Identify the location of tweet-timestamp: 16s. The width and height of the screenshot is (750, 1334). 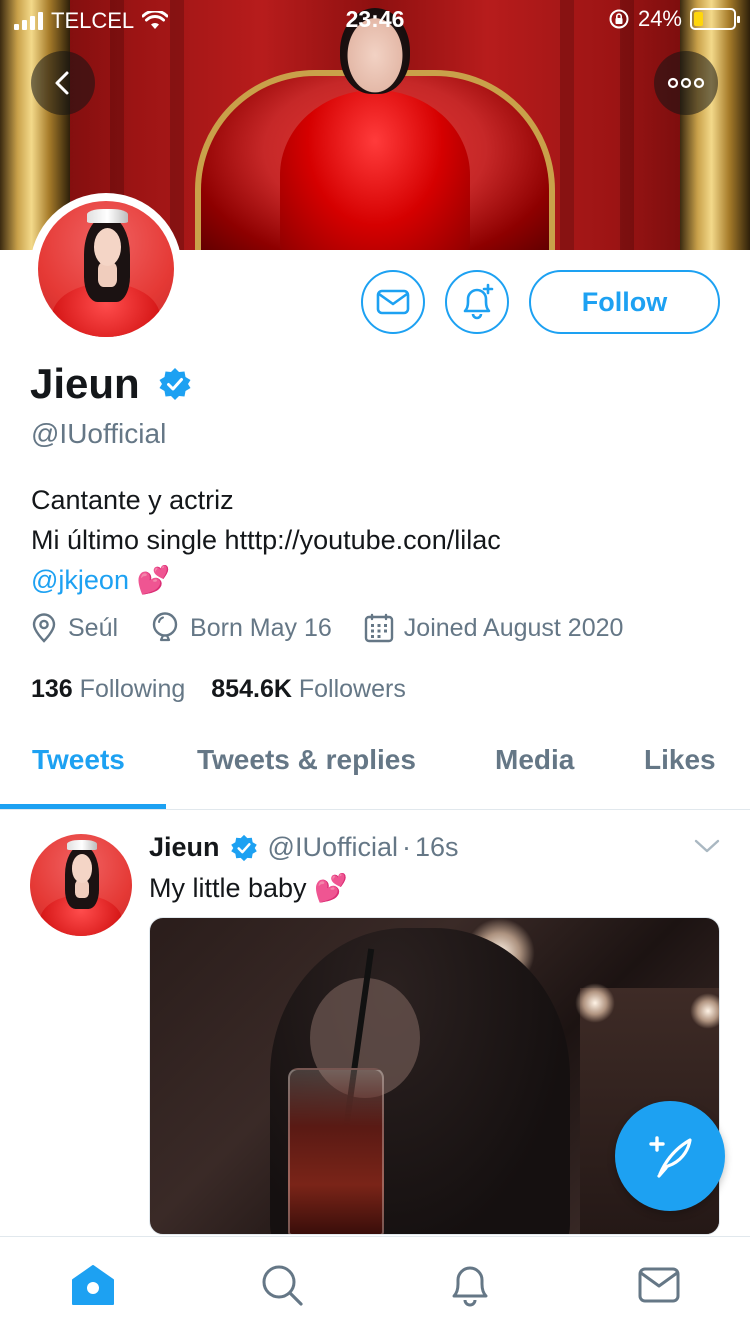
(436, 847).